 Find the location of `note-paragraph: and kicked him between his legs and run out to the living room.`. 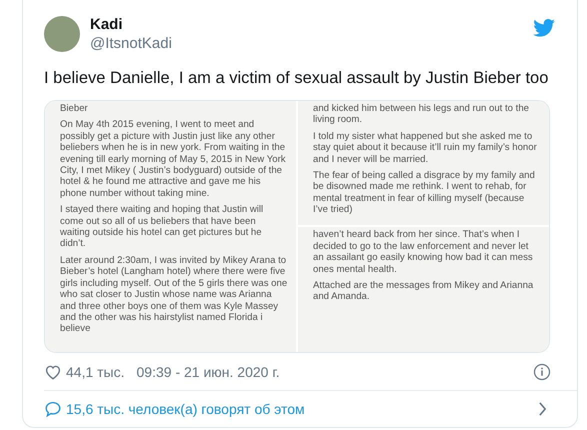

note-paragraph: and kicked him between his legs and run out to the living room. is located at coordinates (421, 114).